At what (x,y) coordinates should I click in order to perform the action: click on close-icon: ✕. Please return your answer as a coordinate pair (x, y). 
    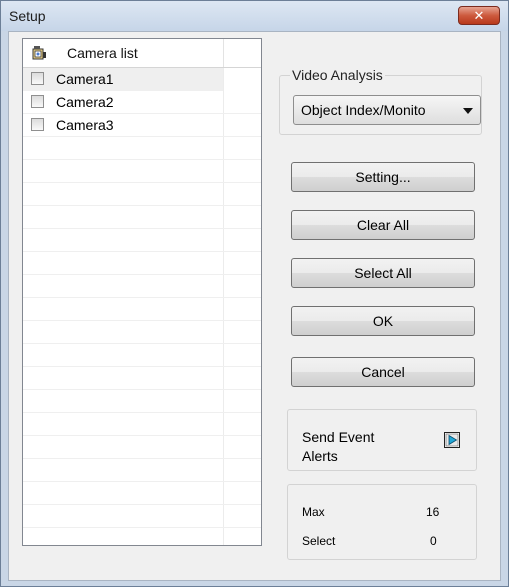
    Looking at the image, I should click on (479, 16).